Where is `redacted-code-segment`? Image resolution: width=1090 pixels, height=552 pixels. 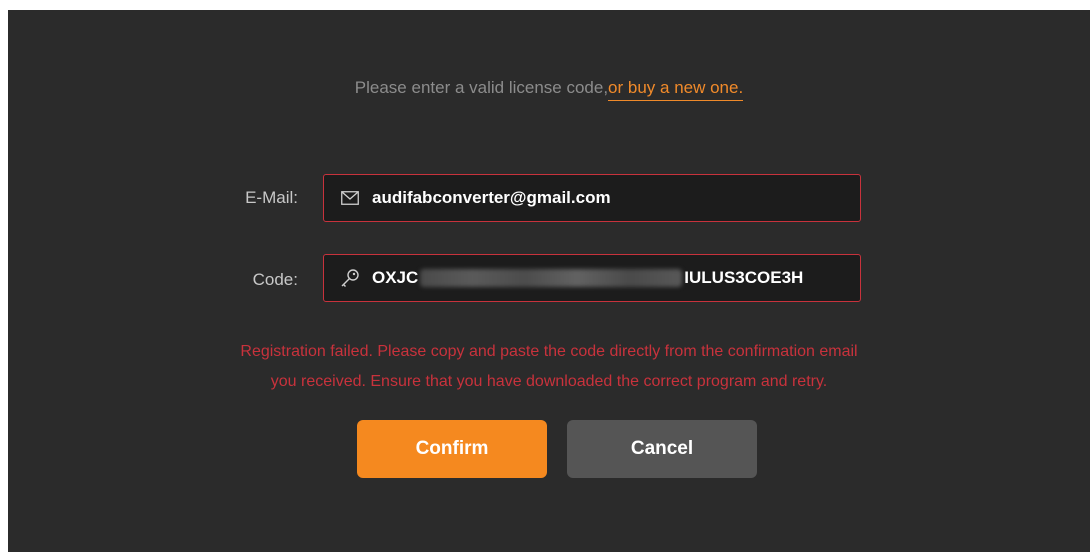 redacted-code-segment is located at coordinates (551, 278).